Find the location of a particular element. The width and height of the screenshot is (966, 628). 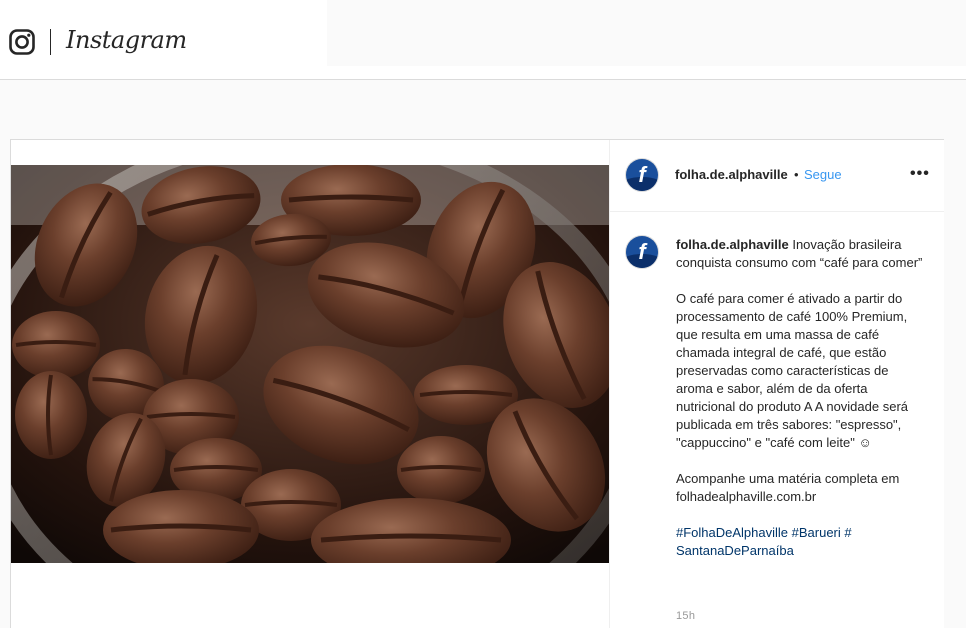

author-avatar: f is located at coordinates (642, 175).